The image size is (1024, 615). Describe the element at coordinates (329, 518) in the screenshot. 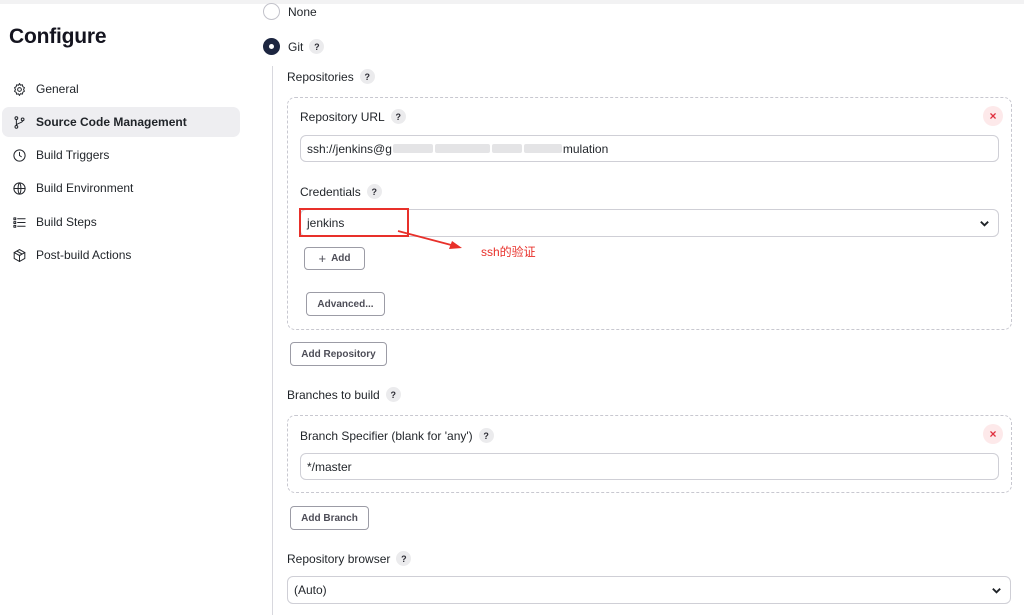

I see `add-branch-button: Add Branch` at that location.